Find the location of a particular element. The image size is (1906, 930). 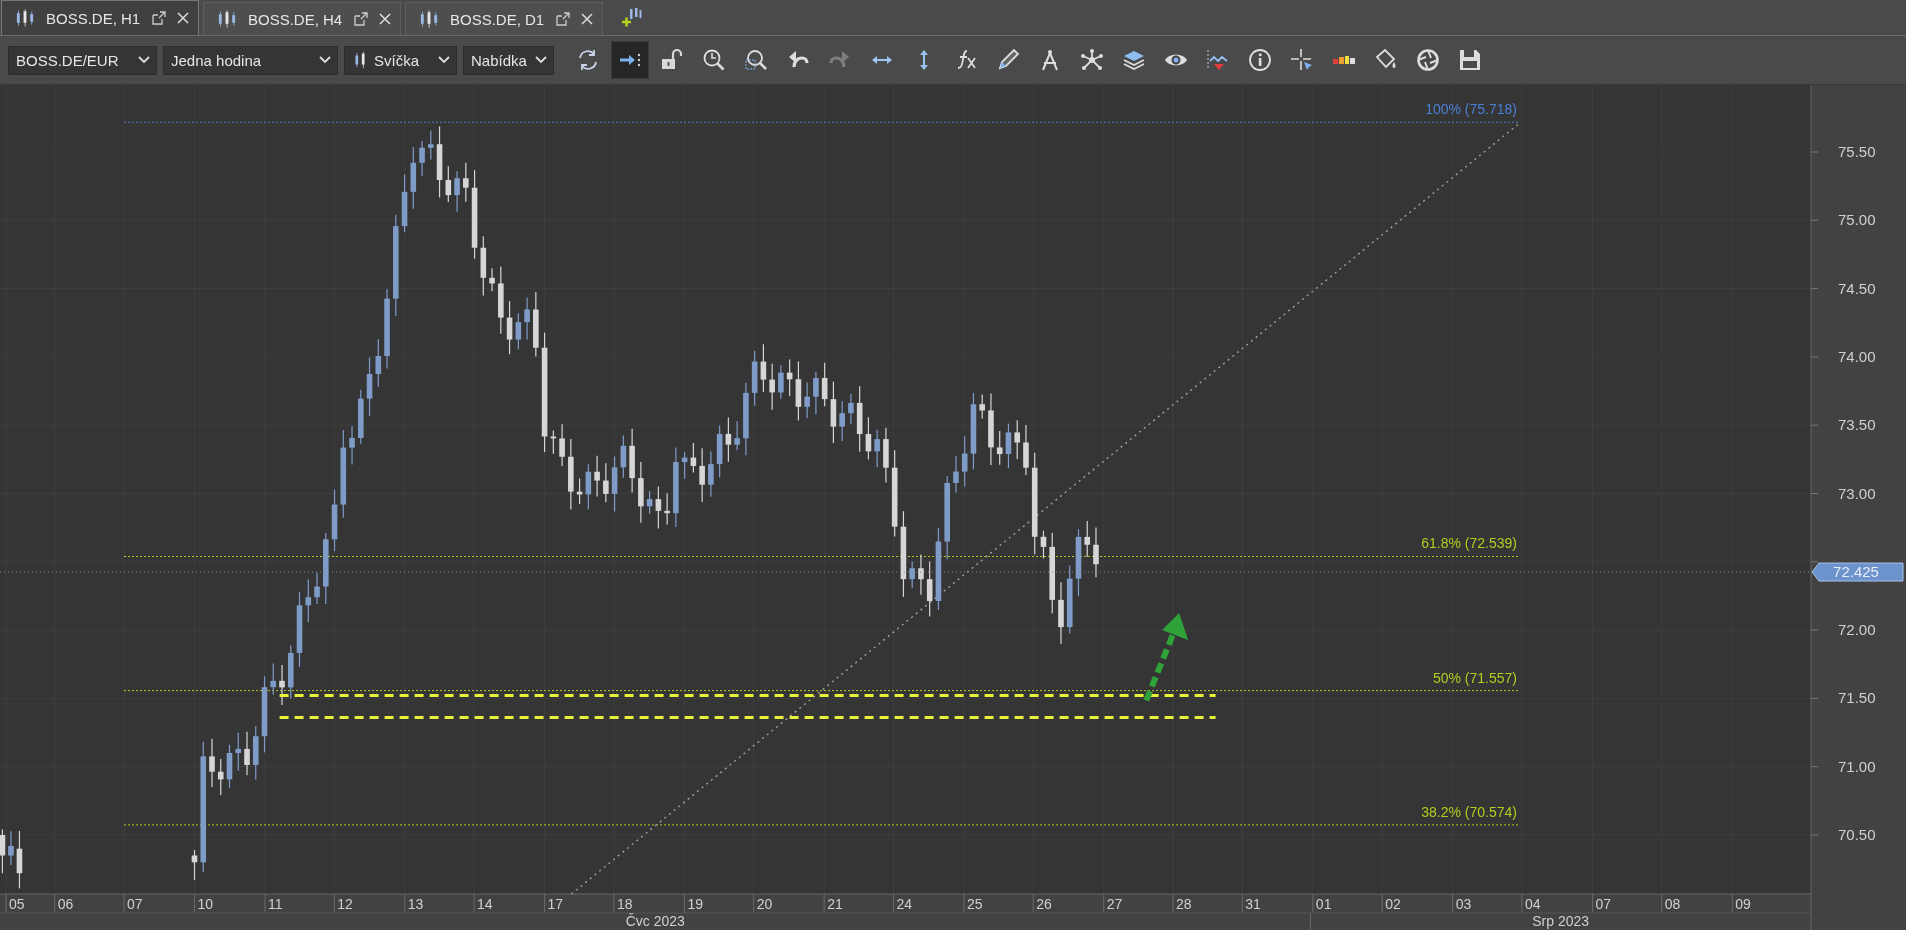

date-label: 26 is located at coordinates (1044, 904).